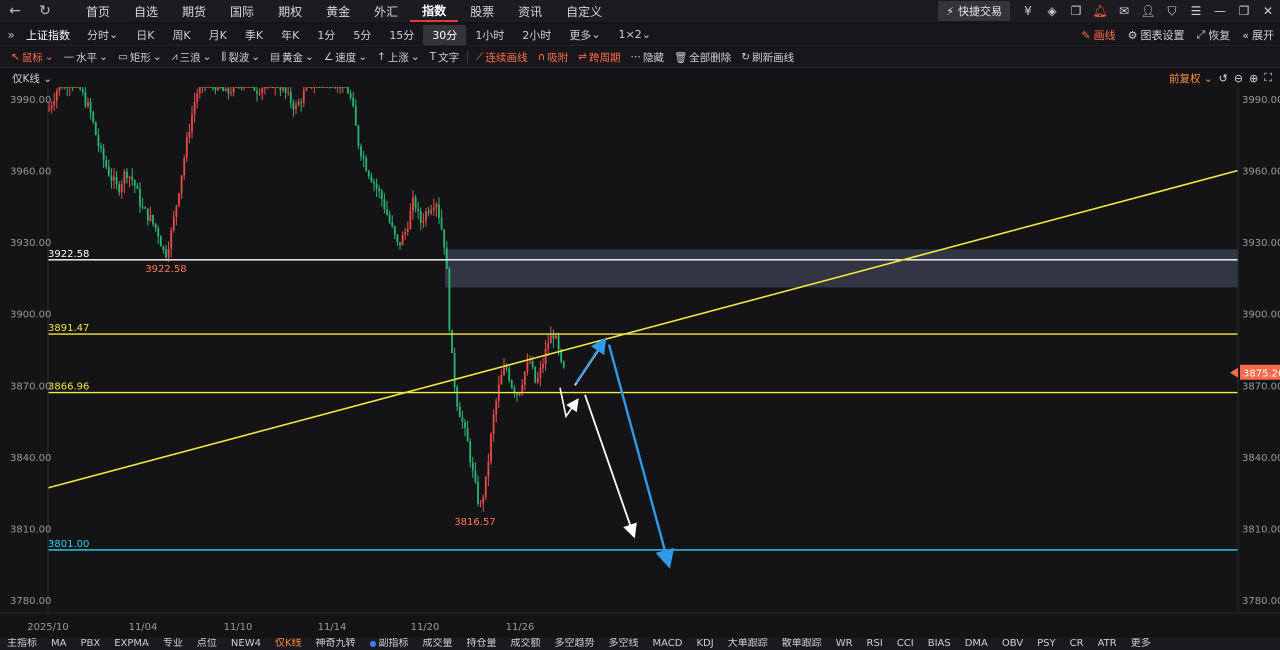 The width and height of the screenshot is (1280, 650). I want to click on draw-tool-1: — 水平 ⌄, so click(86, 57).